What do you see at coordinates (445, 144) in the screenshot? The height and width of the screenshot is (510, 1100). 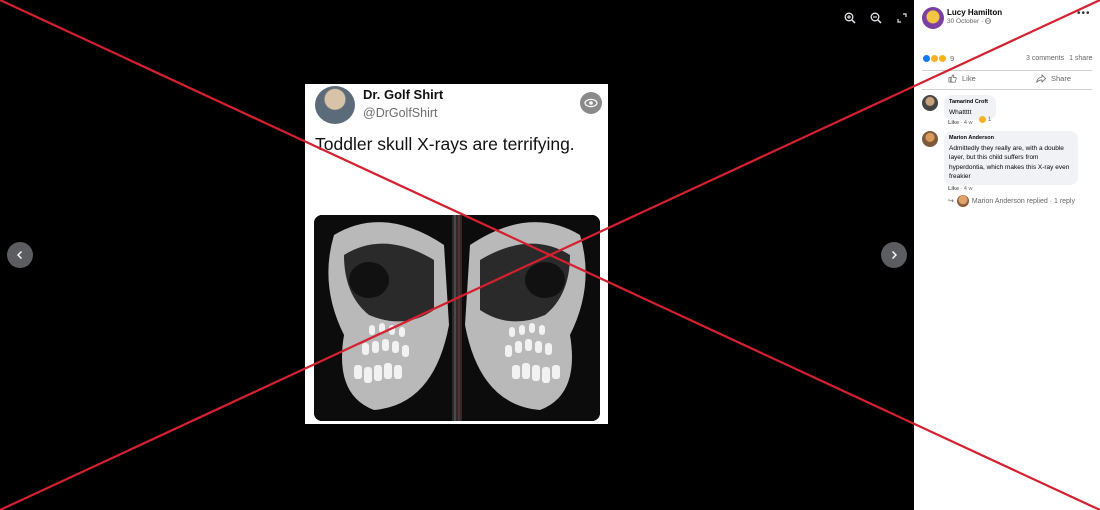 I see `tweet-text: Toddler skull X-rays are terrifying.` at bounding box center [445, 144].